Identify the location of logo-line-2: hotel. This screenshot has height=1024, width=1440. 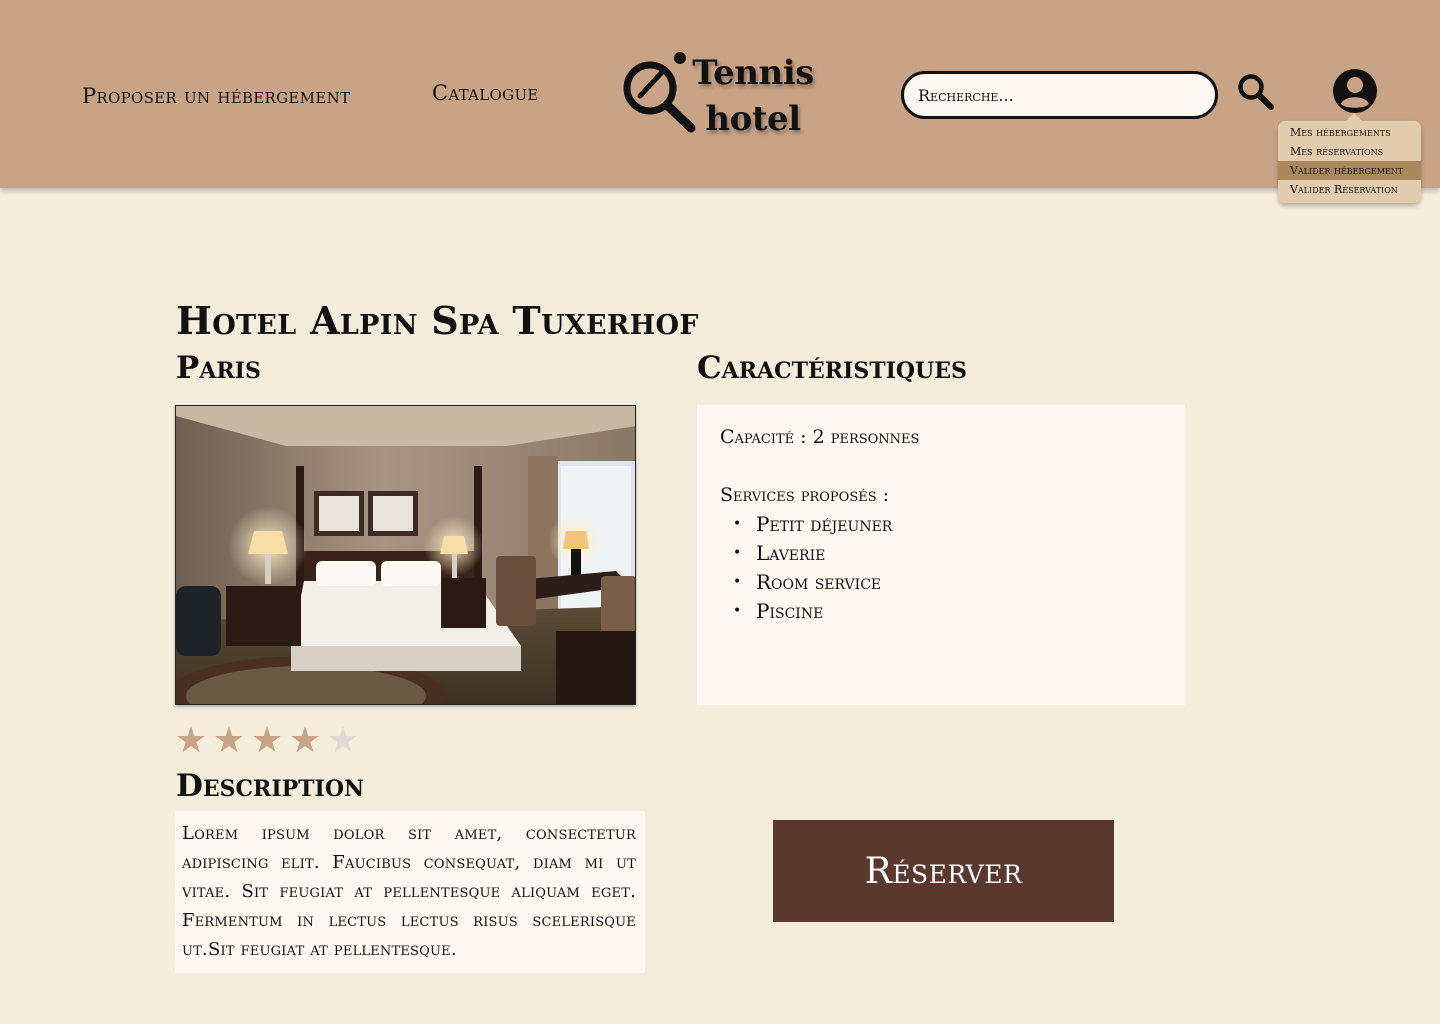
(753, 119).